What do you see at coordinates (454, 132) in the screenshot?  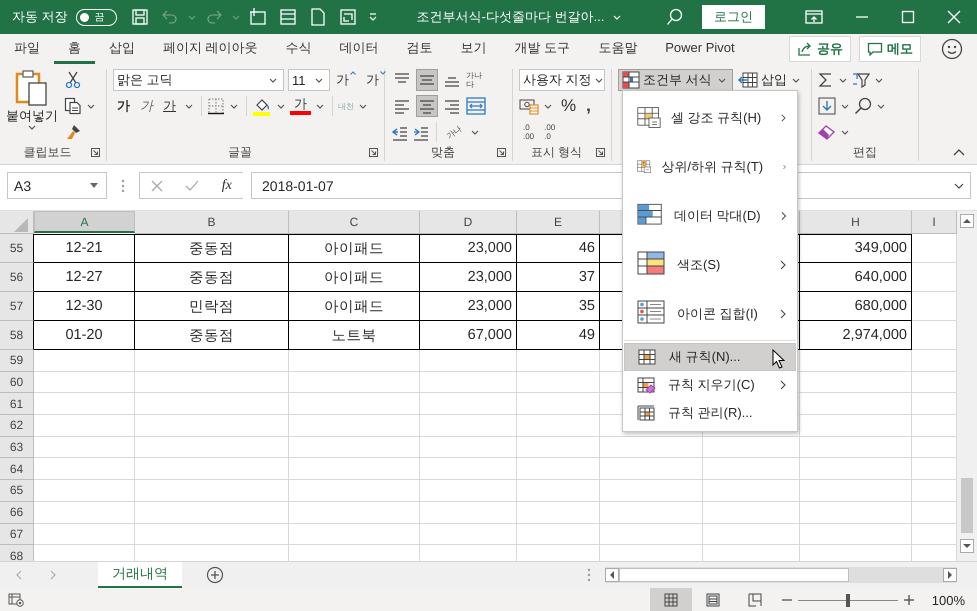 I see `orientation-button: 가나` at bounding box center [454, 132].